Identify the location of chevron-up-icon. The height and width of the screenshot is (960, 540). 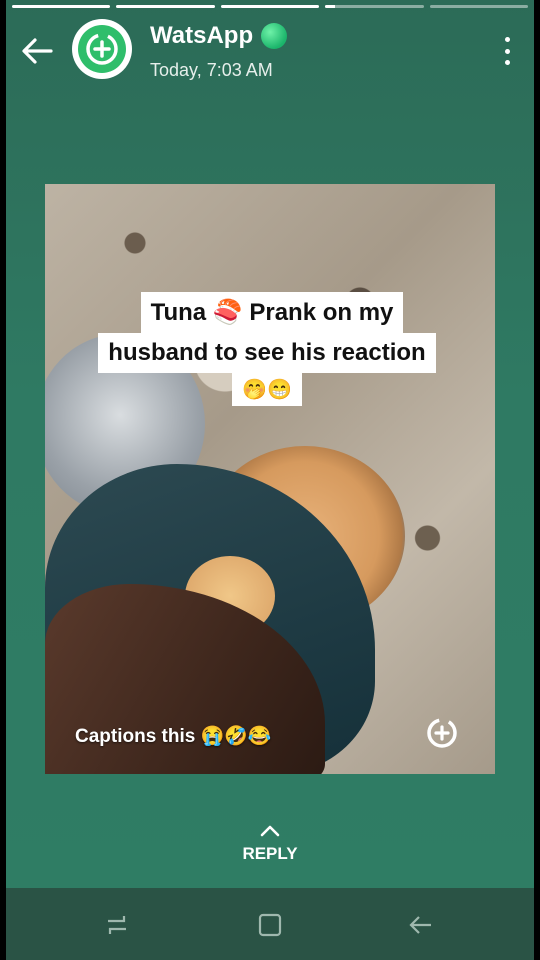
(270, 831).